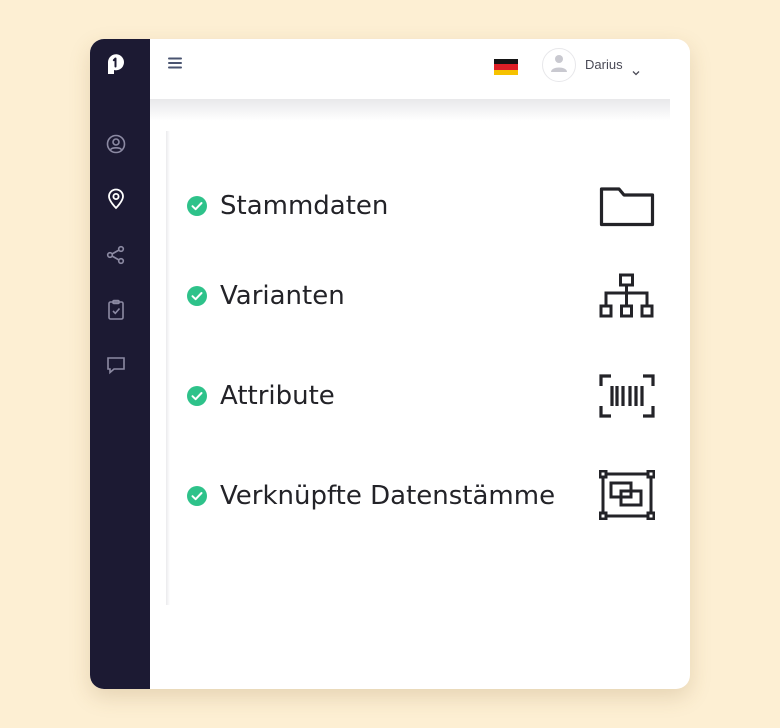 This screenshot has width=780, height=728. What do you see at coordinates (388, 496) in the screenshot?
I see `feature-label: Verknüpfte Datenstämme` at bounding box center [388, 496].